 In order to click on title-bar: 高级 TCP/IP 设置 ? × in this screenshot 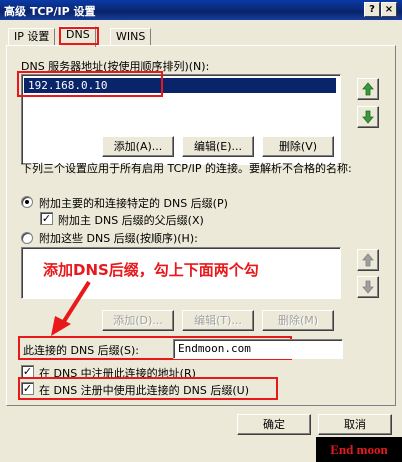, I will do `click(201, 10)`.